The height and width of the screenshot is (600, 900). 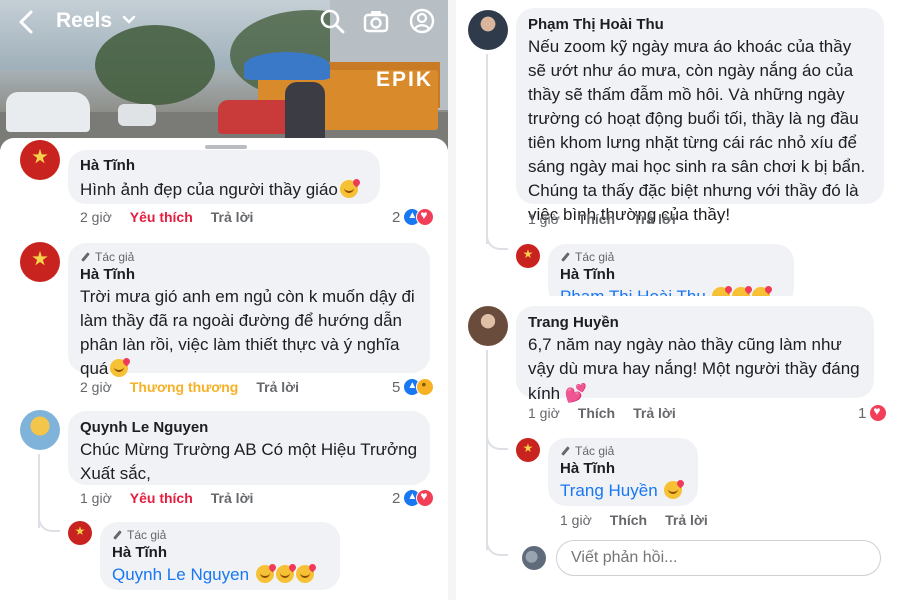 I want to click on comment-author: Quynh Le Nguyen, so click(x=249, y=428).